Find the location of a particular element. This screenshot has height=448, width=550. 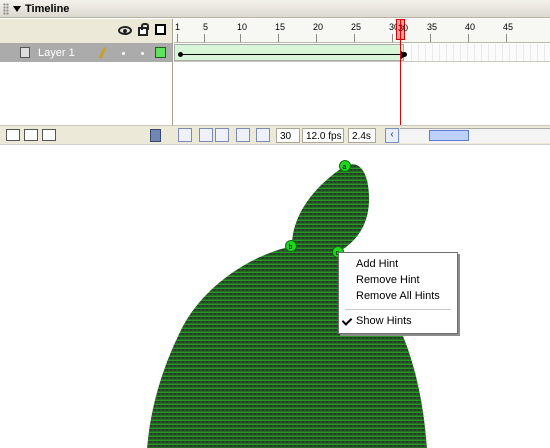

layer-list-empty-area is located at coordinates (86, 93).